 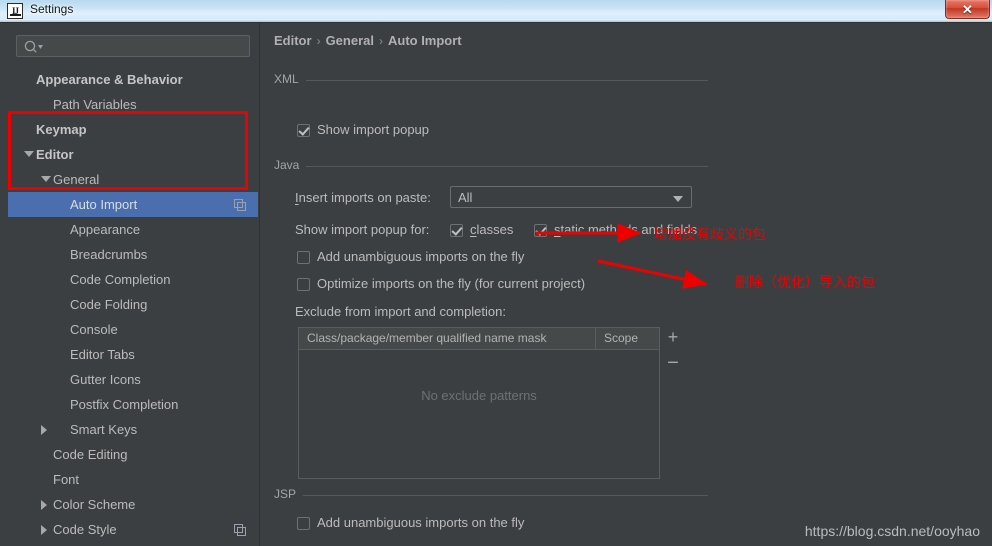 I want to click on sidebar-item-code-completion: Code Completion, so click(x=133, y=279).